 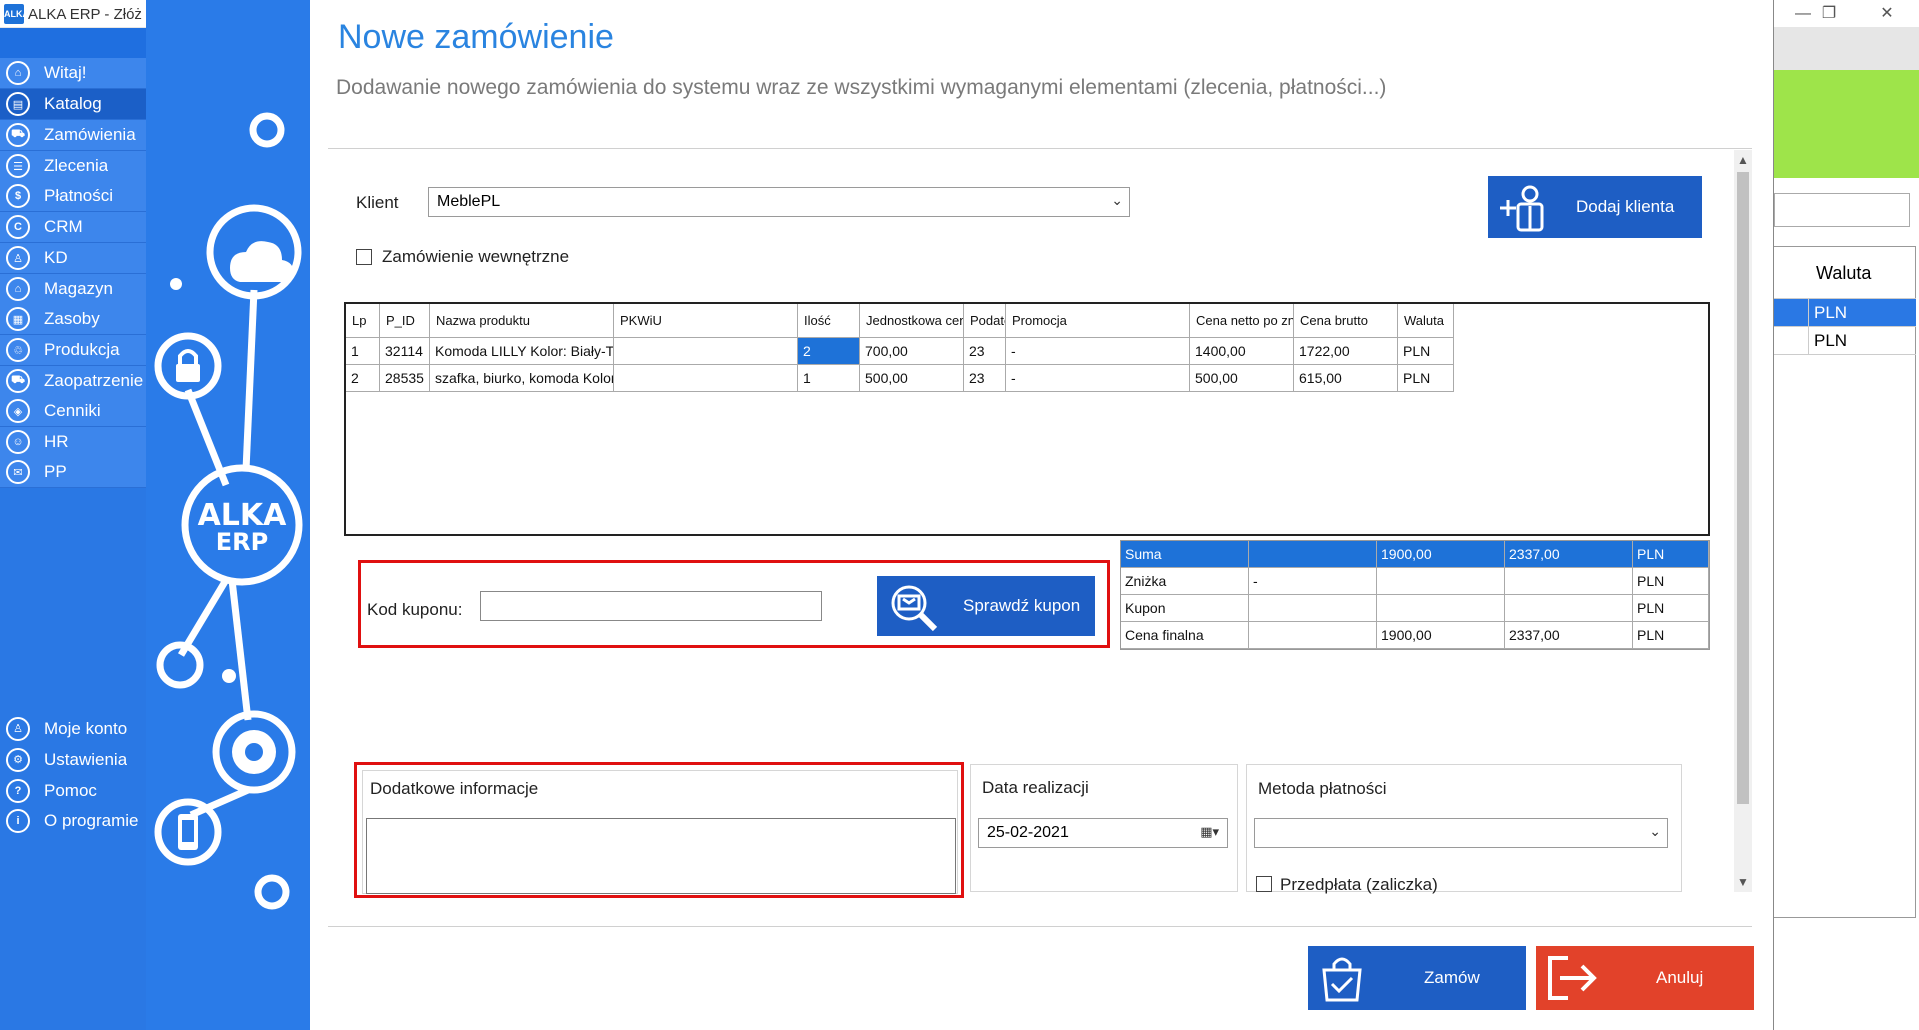 What do you see at coordinates (18, 790) in the screenshot?
I see `help-icon: ?` at bounding box center [18, 790].